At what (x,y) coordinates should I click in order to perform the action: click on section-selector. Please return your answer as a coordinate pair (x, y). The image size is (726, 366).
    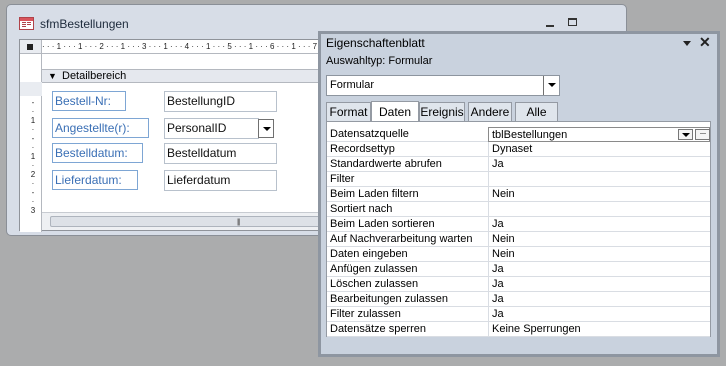
    Looking at the image, I should click on (31, 89).